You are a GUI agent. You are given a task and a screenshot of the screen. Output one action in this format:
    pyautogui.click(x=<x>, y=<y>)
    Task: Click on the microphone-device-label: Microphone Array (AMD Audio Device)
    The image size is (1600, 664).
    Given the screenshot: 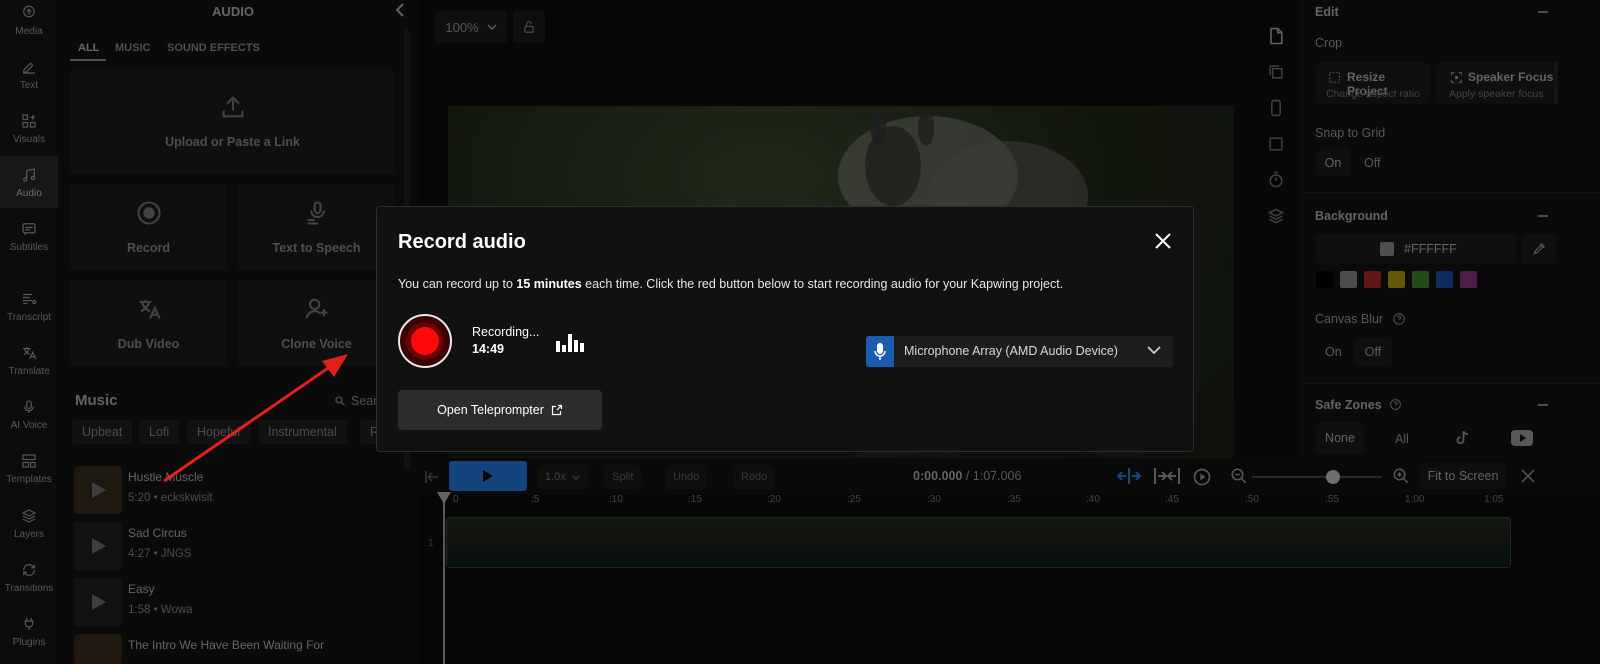 What is the action you would take?
    pyautogui.click(x=1011, y=351)
    